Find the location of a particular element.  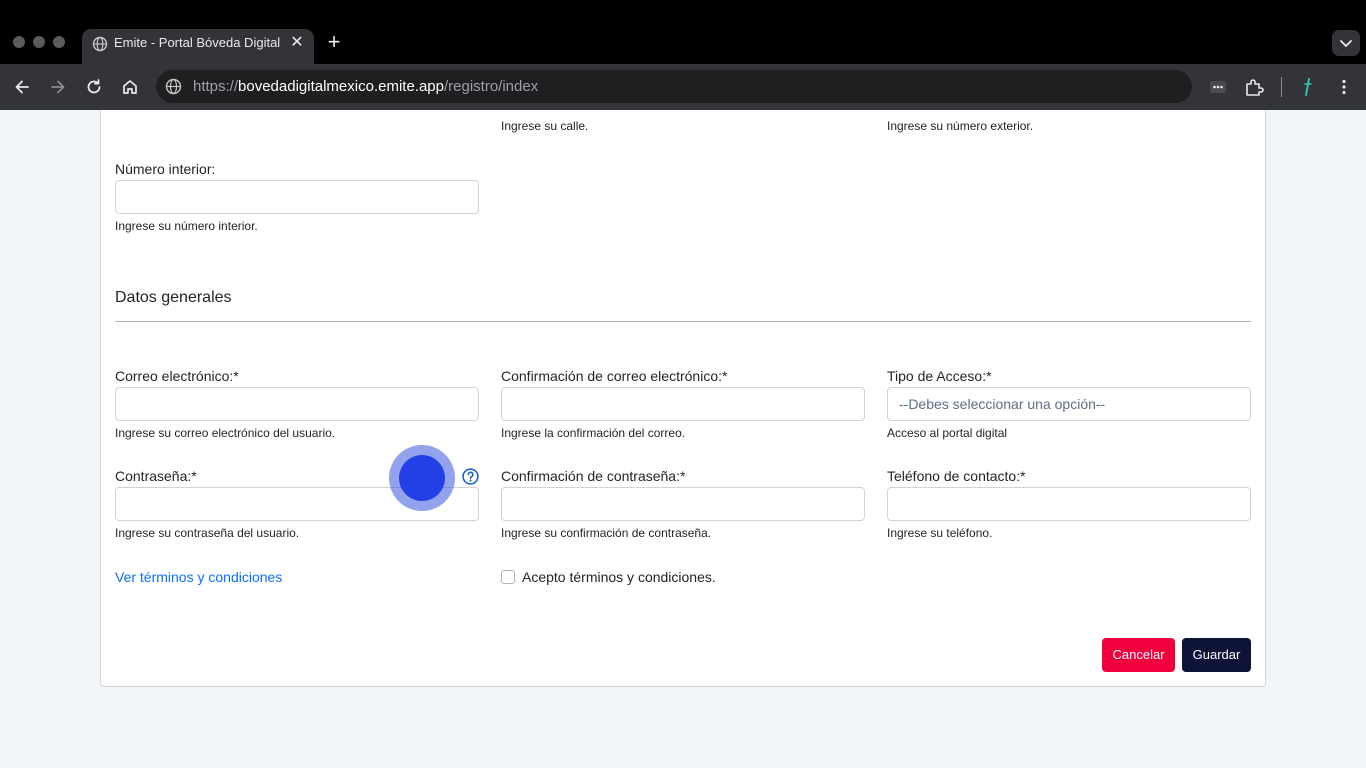

password-help-text: Ingrese su contraseña del usuario. is located at coordinates (207, 533).